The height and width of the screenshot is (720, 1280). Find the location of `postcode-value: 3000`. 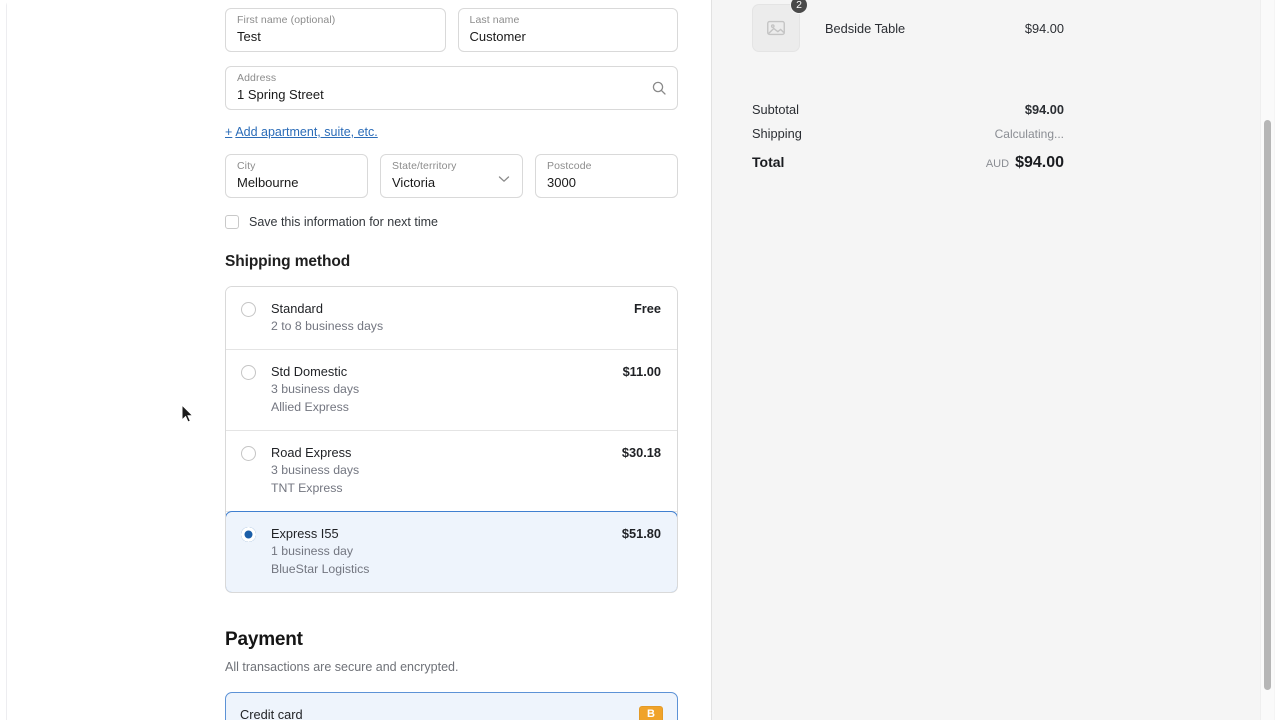

postcode-value: 3000 is located at coordinates (561, 182).